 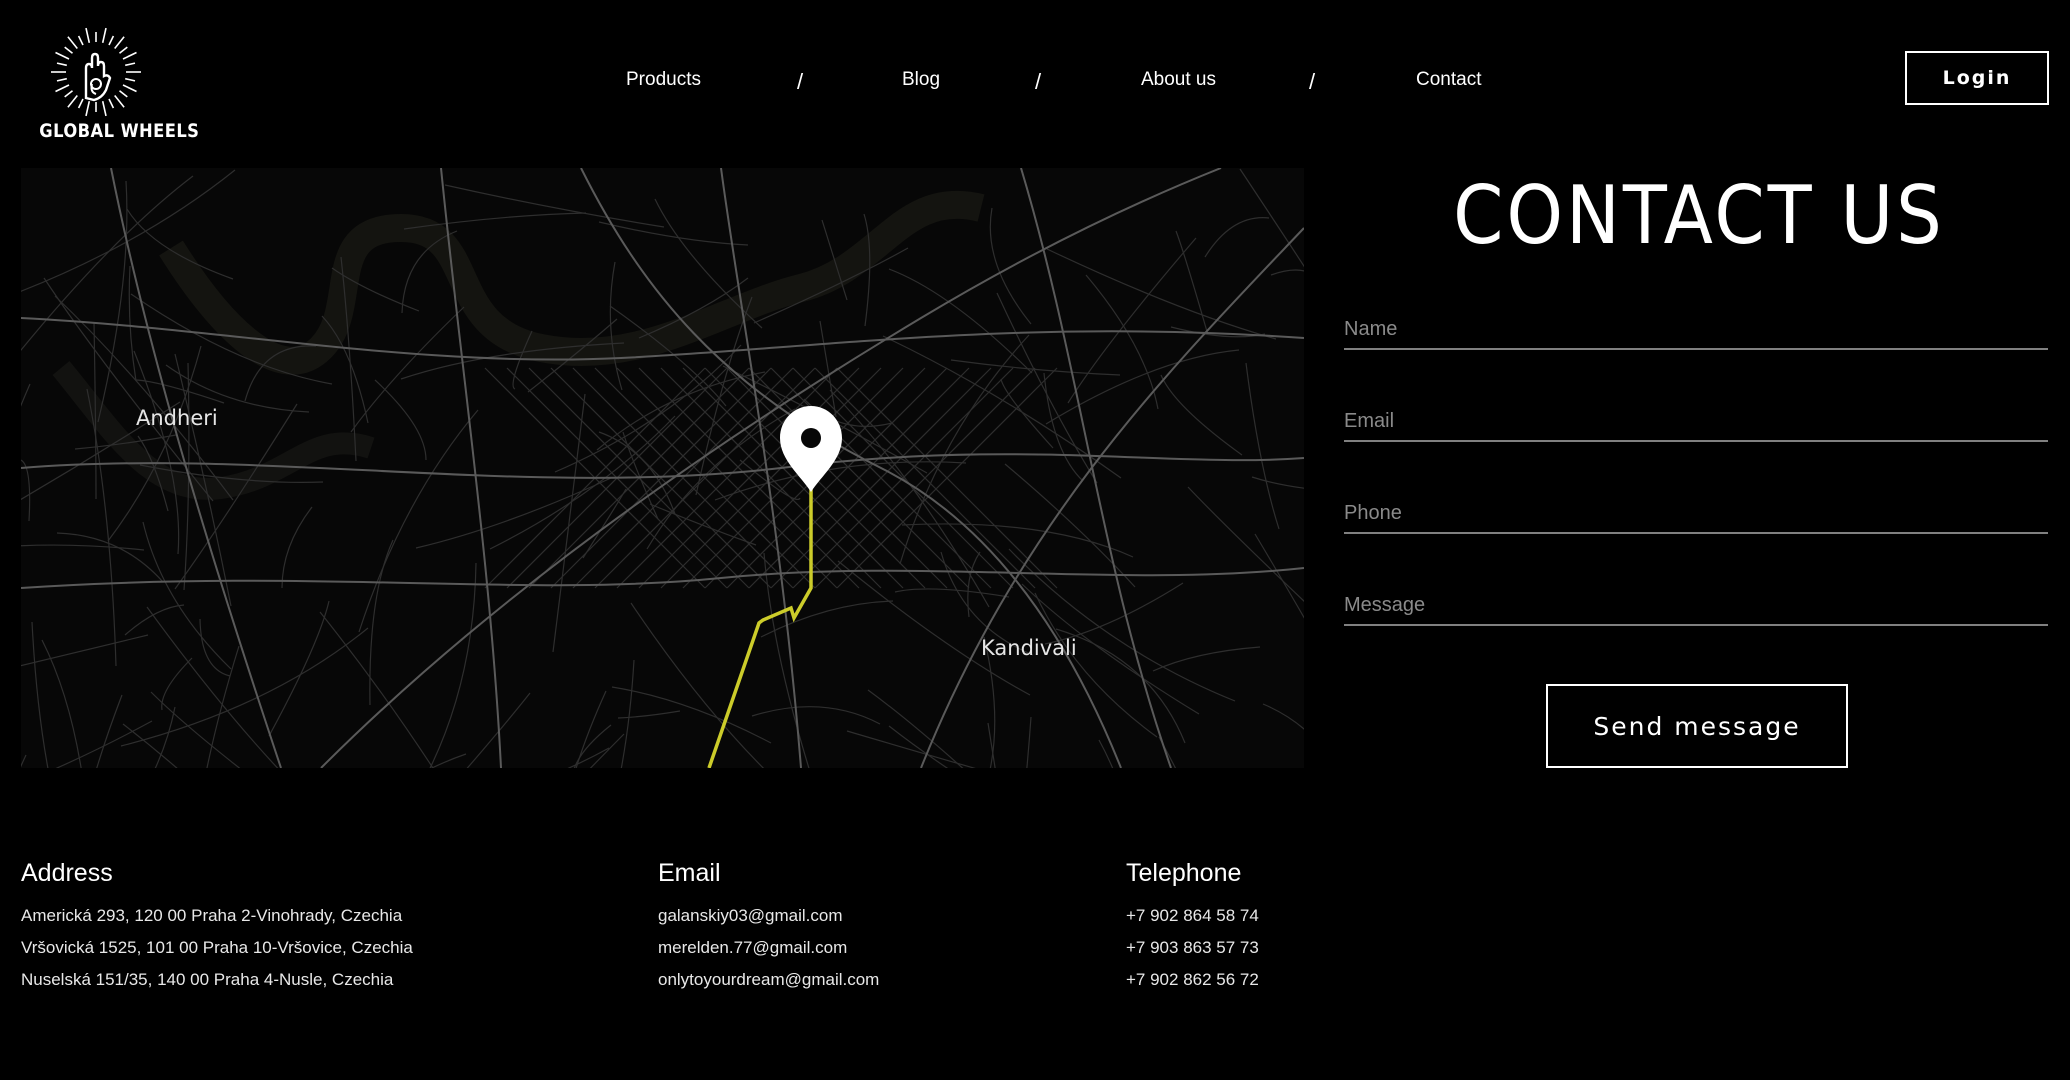 I want to click on name-input, so click(x=1696, y=326).